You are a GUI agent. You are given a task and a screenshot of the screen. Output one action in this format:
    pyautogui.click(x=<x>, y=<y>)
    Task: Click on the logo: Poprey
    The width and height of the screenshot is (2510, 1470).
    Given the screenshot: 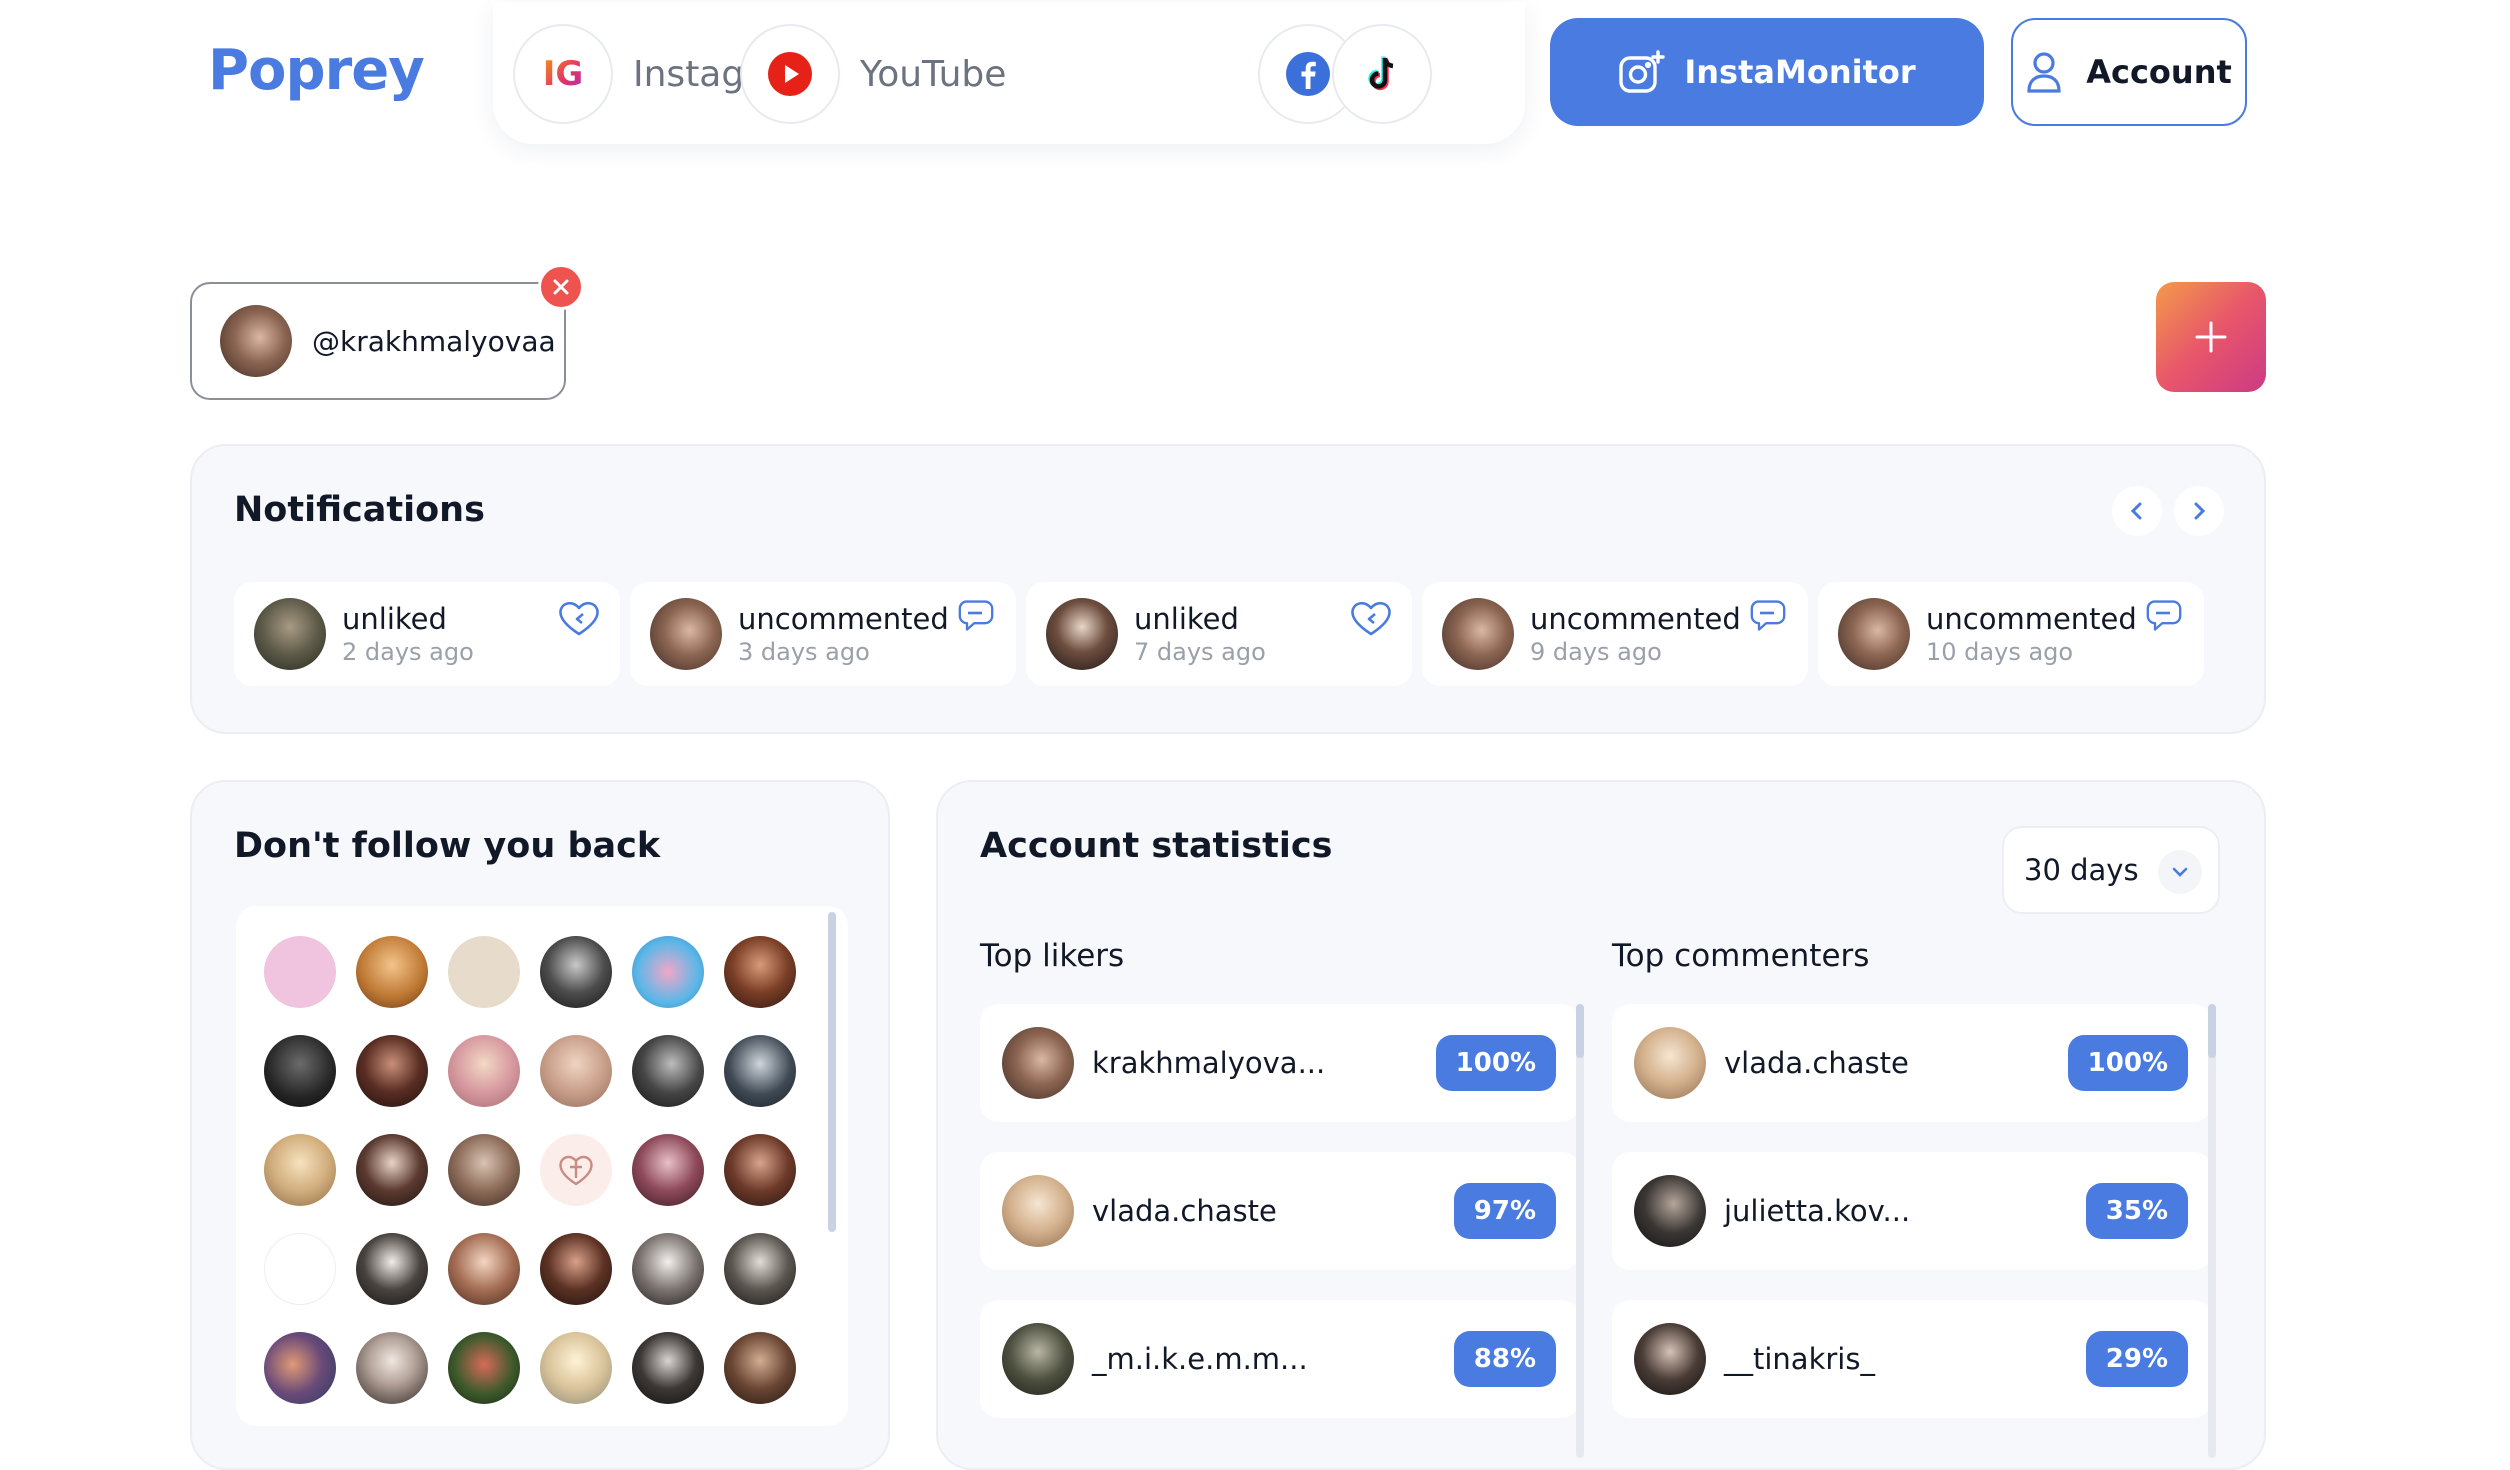 What is the action you would take?
    pyautogui.click(x=316, y=70)
    